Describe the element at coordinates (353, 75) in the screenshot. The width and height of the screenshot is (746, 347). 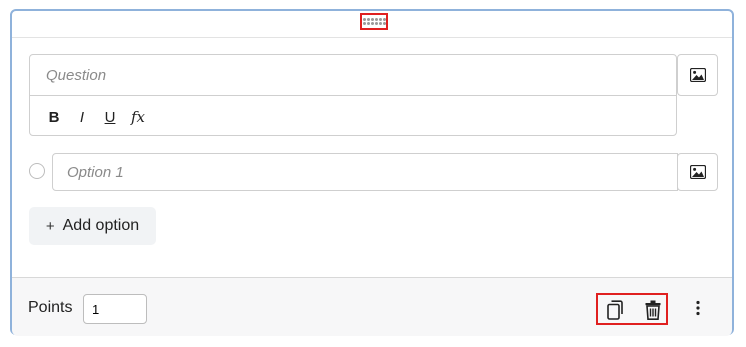
I see `question-input` at that location.